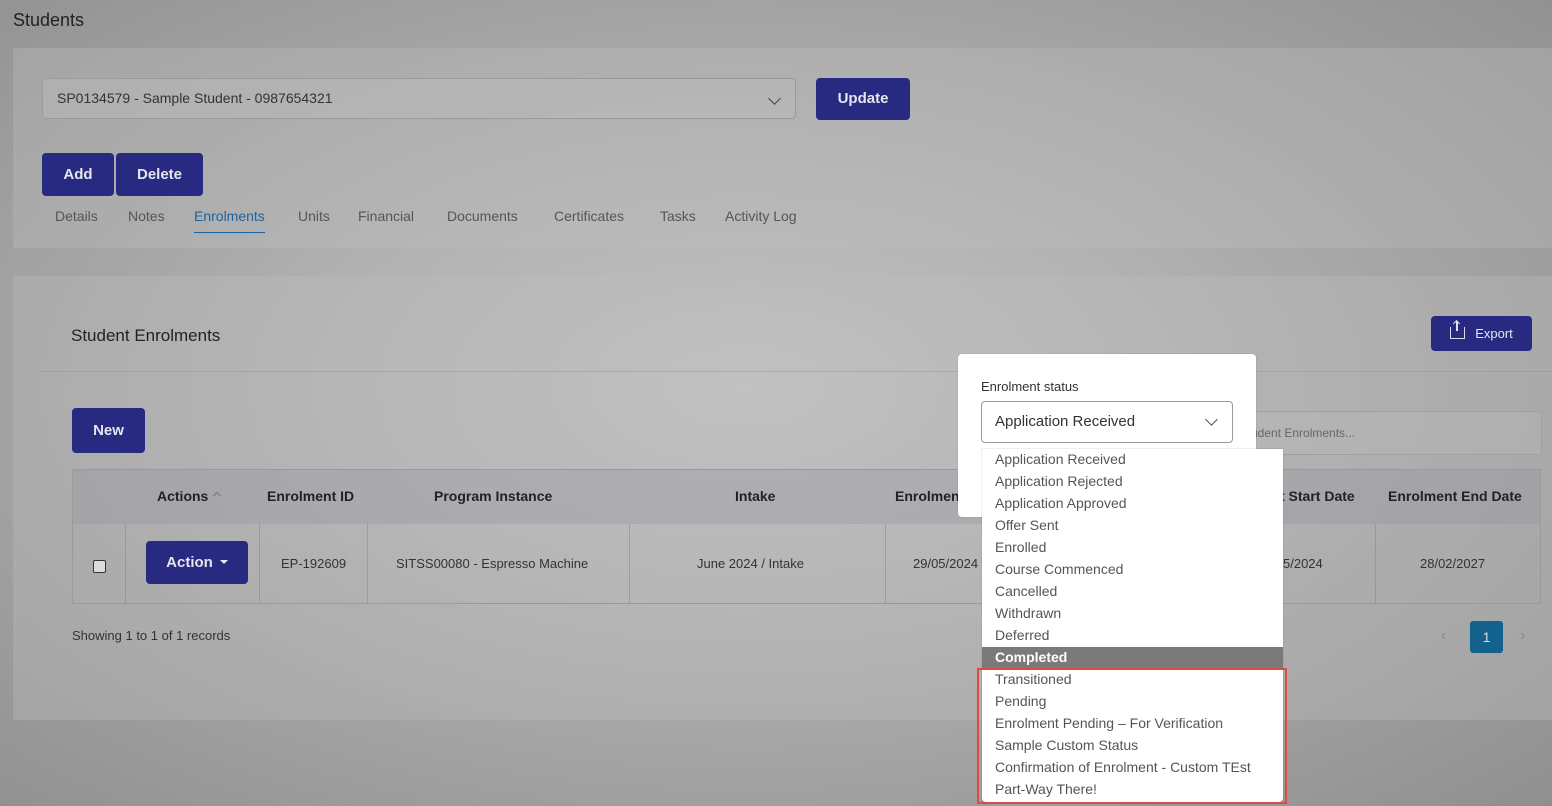 This screenshot has height=806, width=1552. I want to click on tab-certificates: Certificates, so click(589, 216).